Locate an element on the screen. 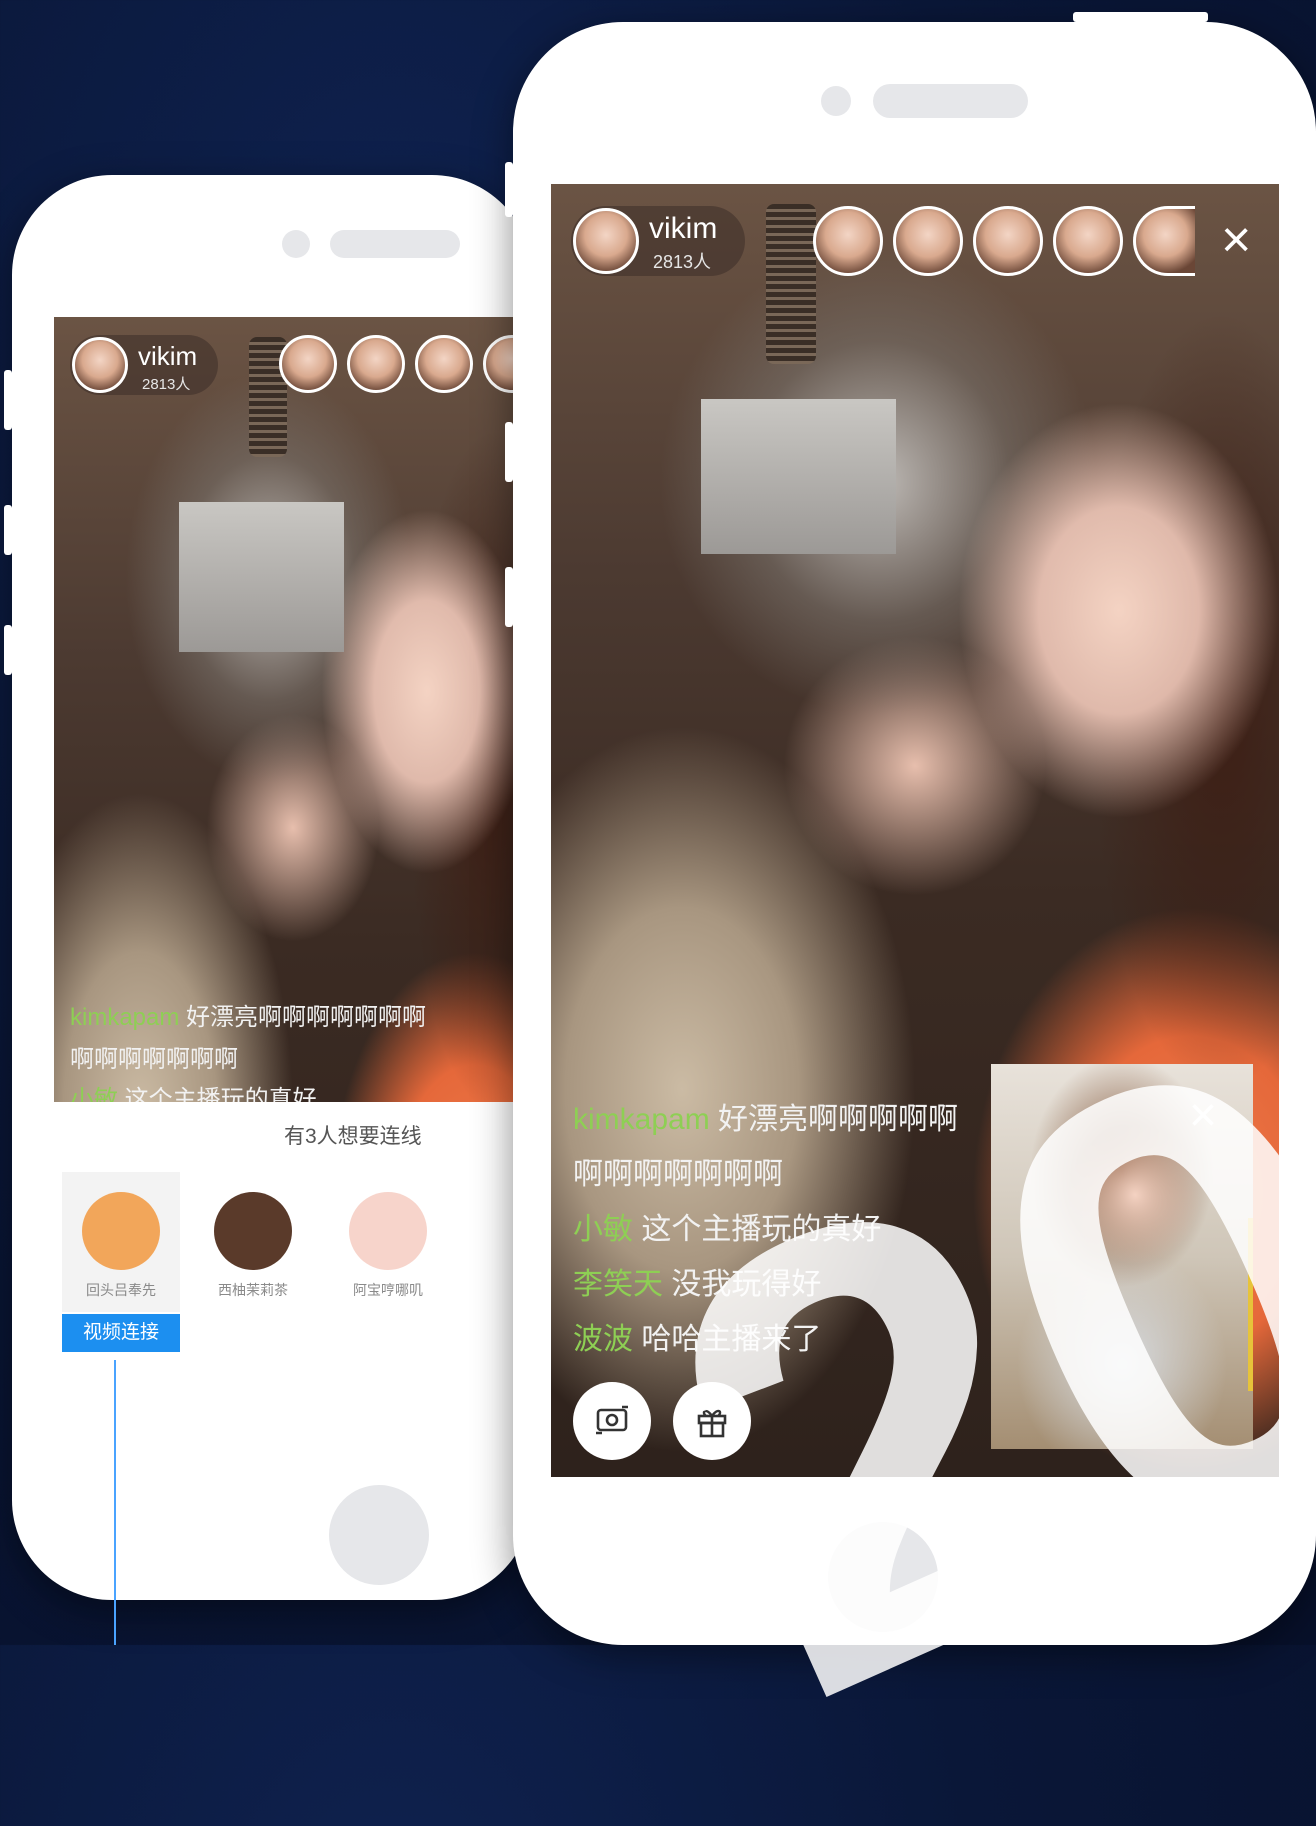 The width and height of the screenshot is (1316, 1826). candidate-name: 阿宝哼哪叽 is located at coordinates (388, 1290).